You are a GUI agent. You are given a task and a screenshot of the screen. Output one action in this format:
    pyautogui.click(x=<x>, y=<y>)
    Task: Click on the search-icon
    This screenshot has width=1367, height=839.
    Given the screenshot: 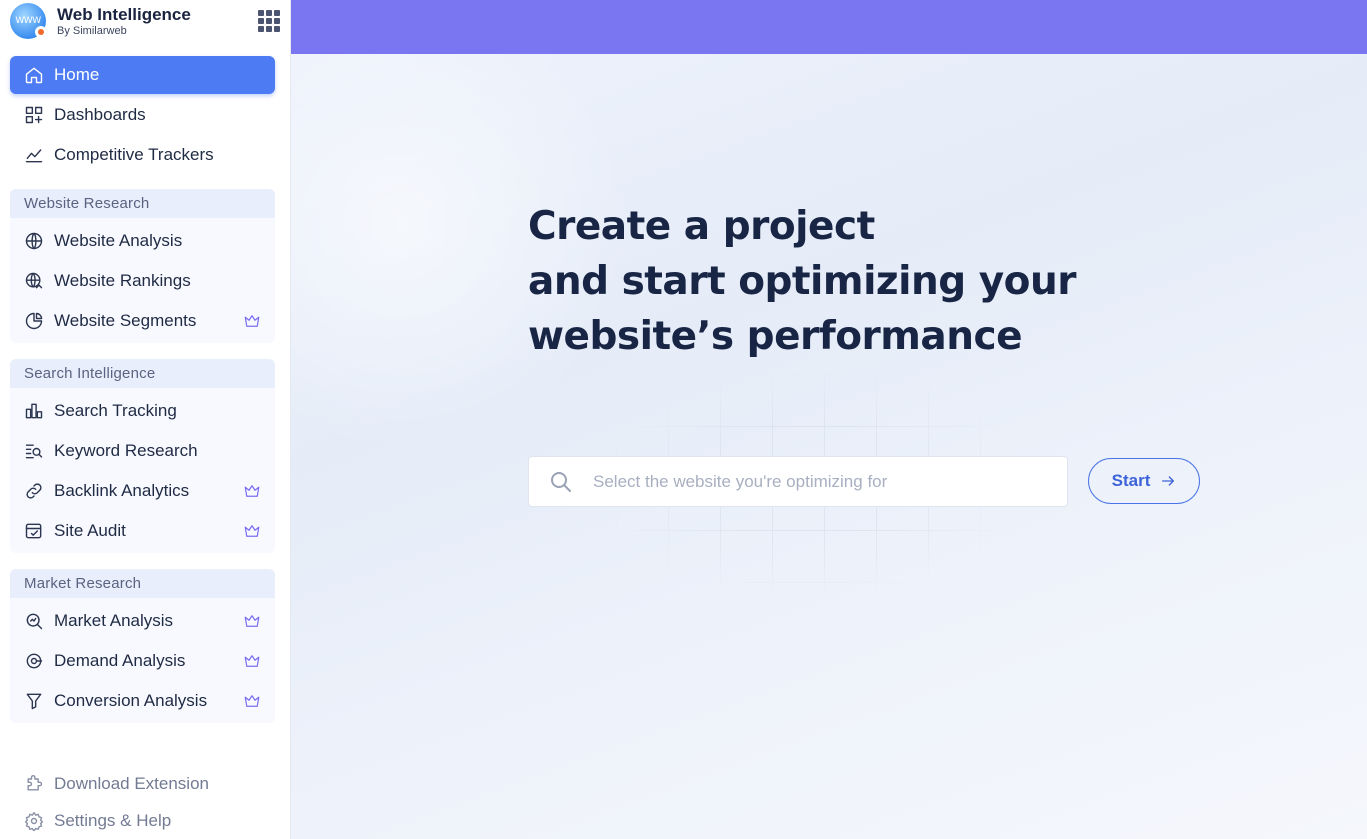 What is the action you would take?
    pyautogui.click(x=561, y=481)
    